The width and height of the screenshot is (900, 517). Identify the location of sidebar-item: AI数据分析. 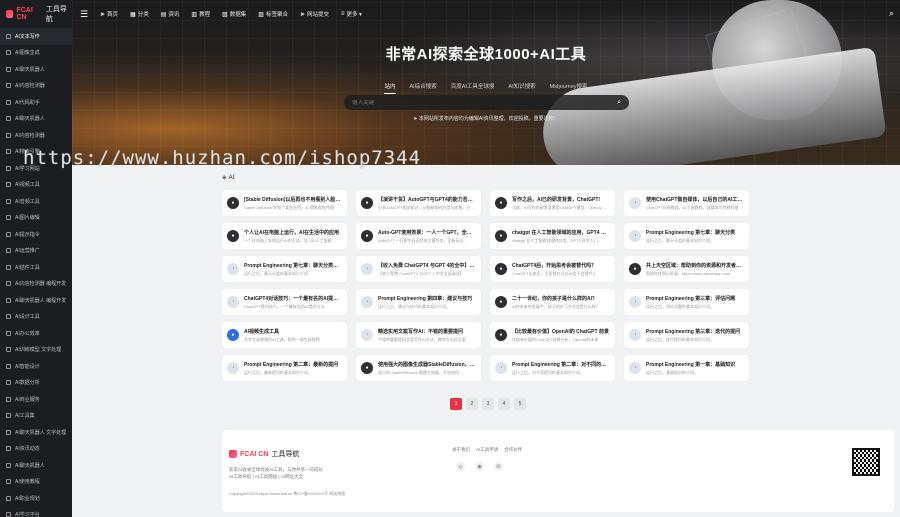
(36, 383).